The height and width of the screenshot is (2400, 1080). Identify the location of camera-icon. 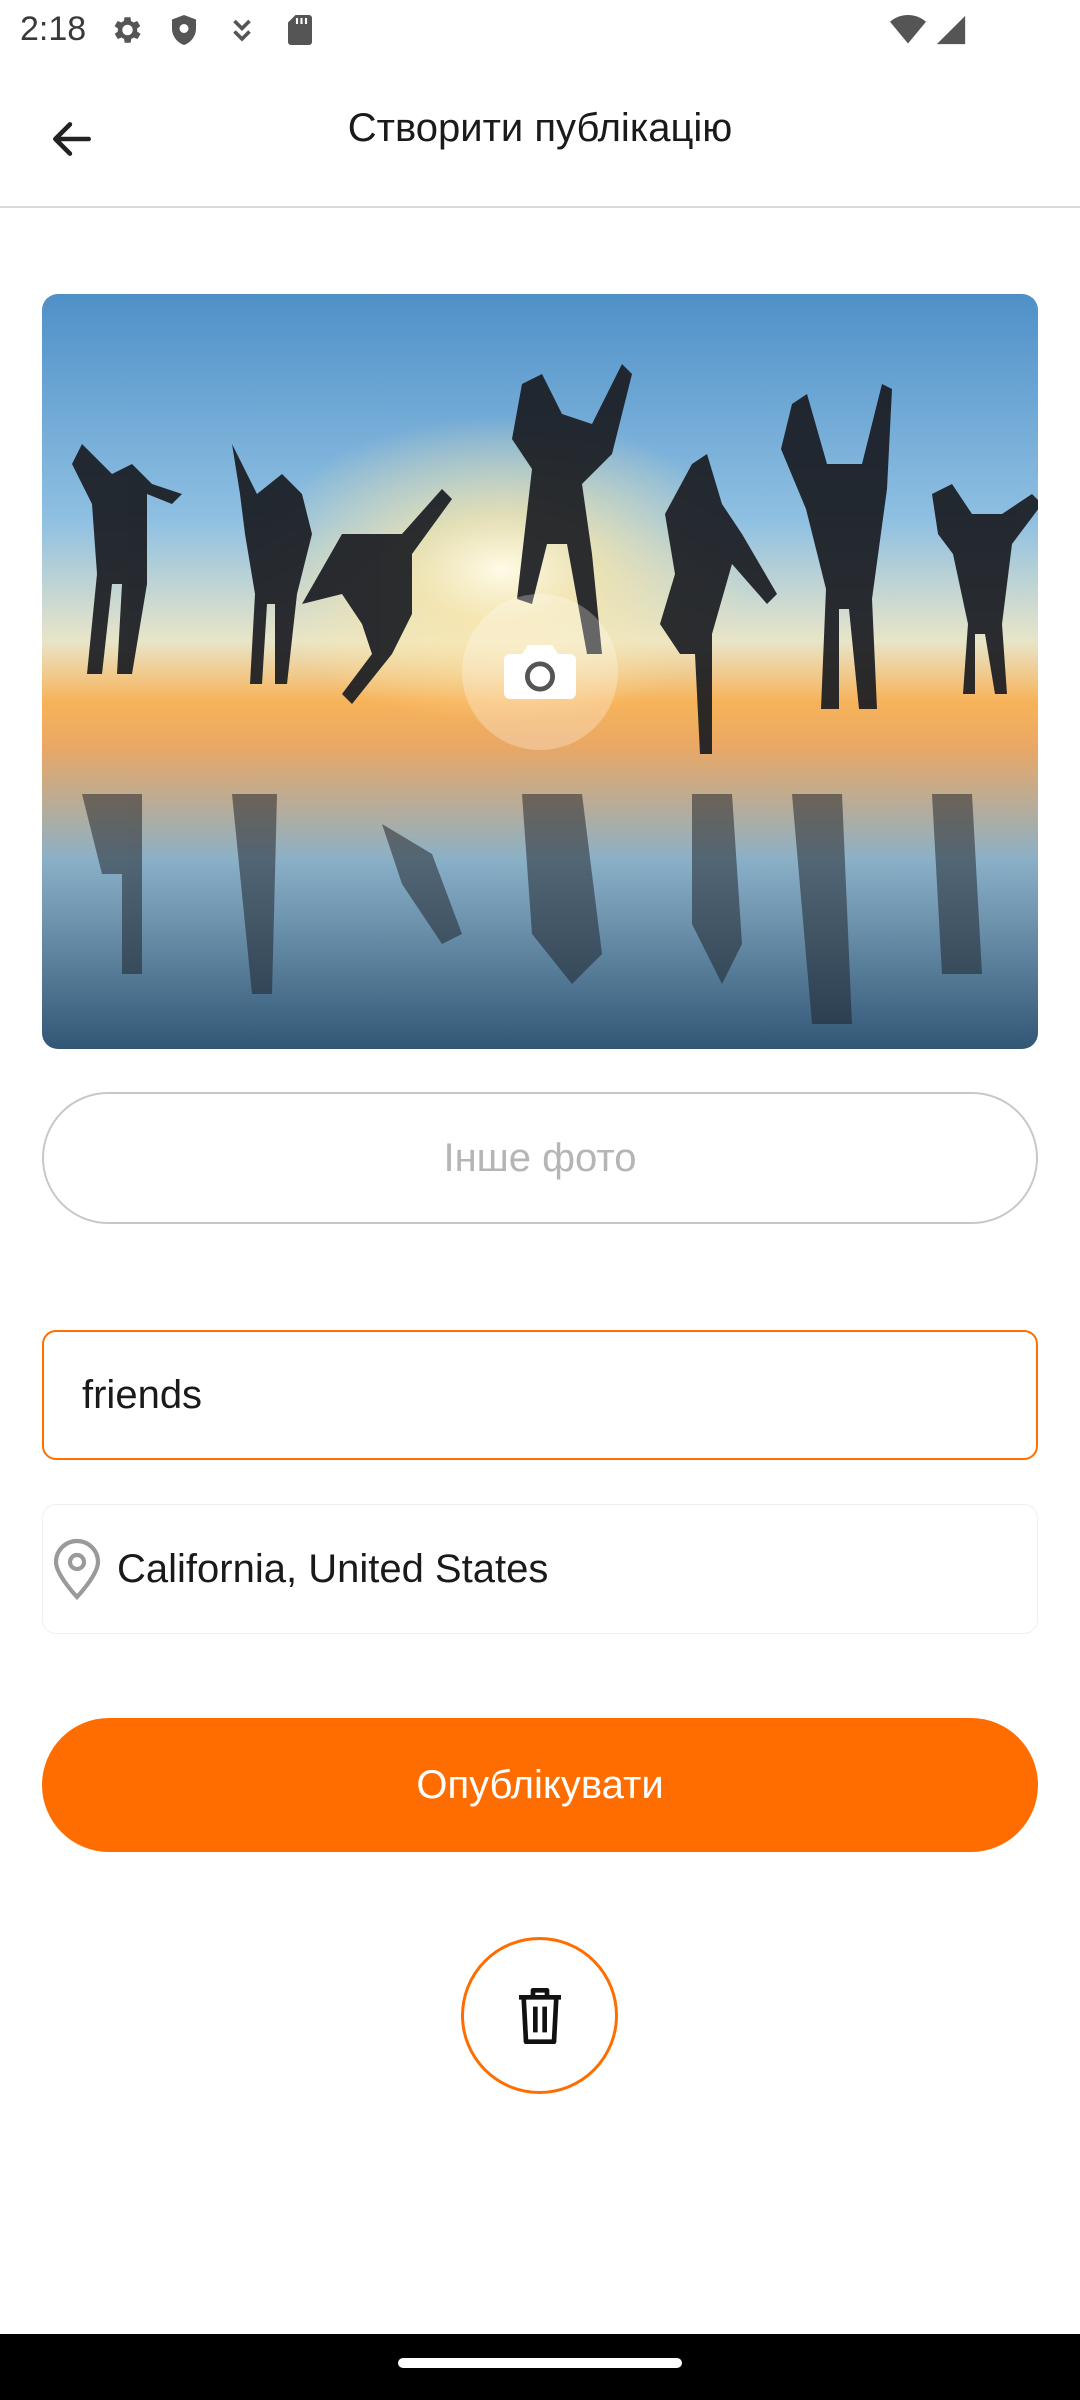
(540, 672).